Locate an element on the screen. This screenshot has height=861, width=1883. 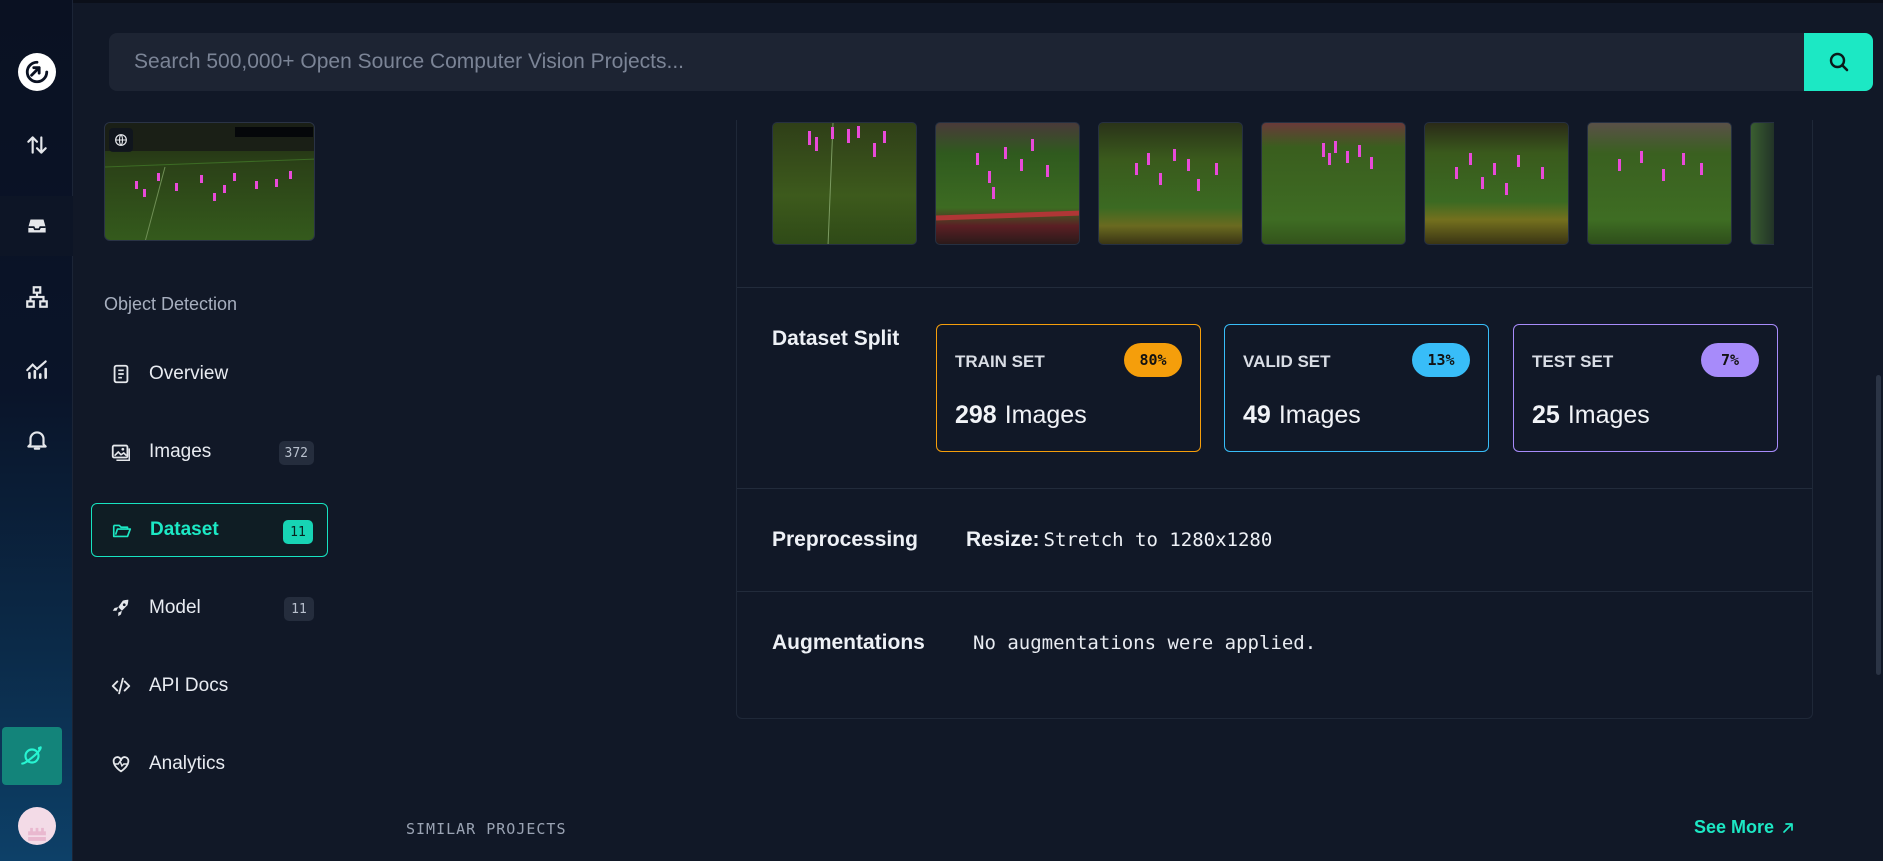
project-type-label: Object Detection is located at coordinates (171, 304).